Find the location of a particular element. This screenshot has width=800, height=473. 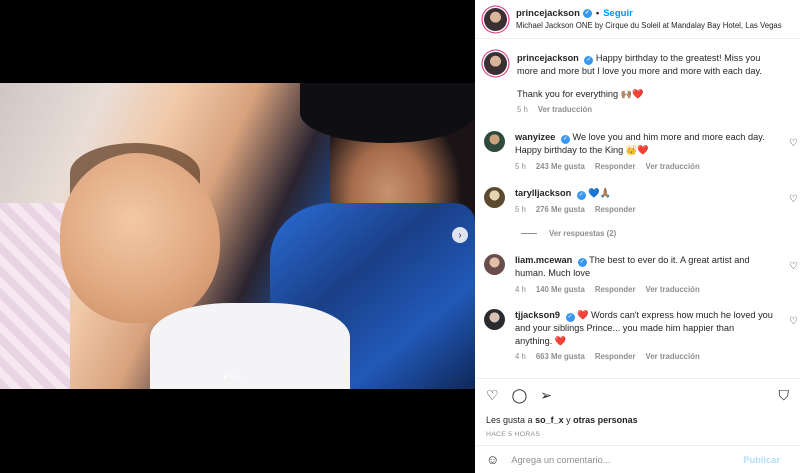

chevron-right-icon: › is located at coordinates (460, 235).